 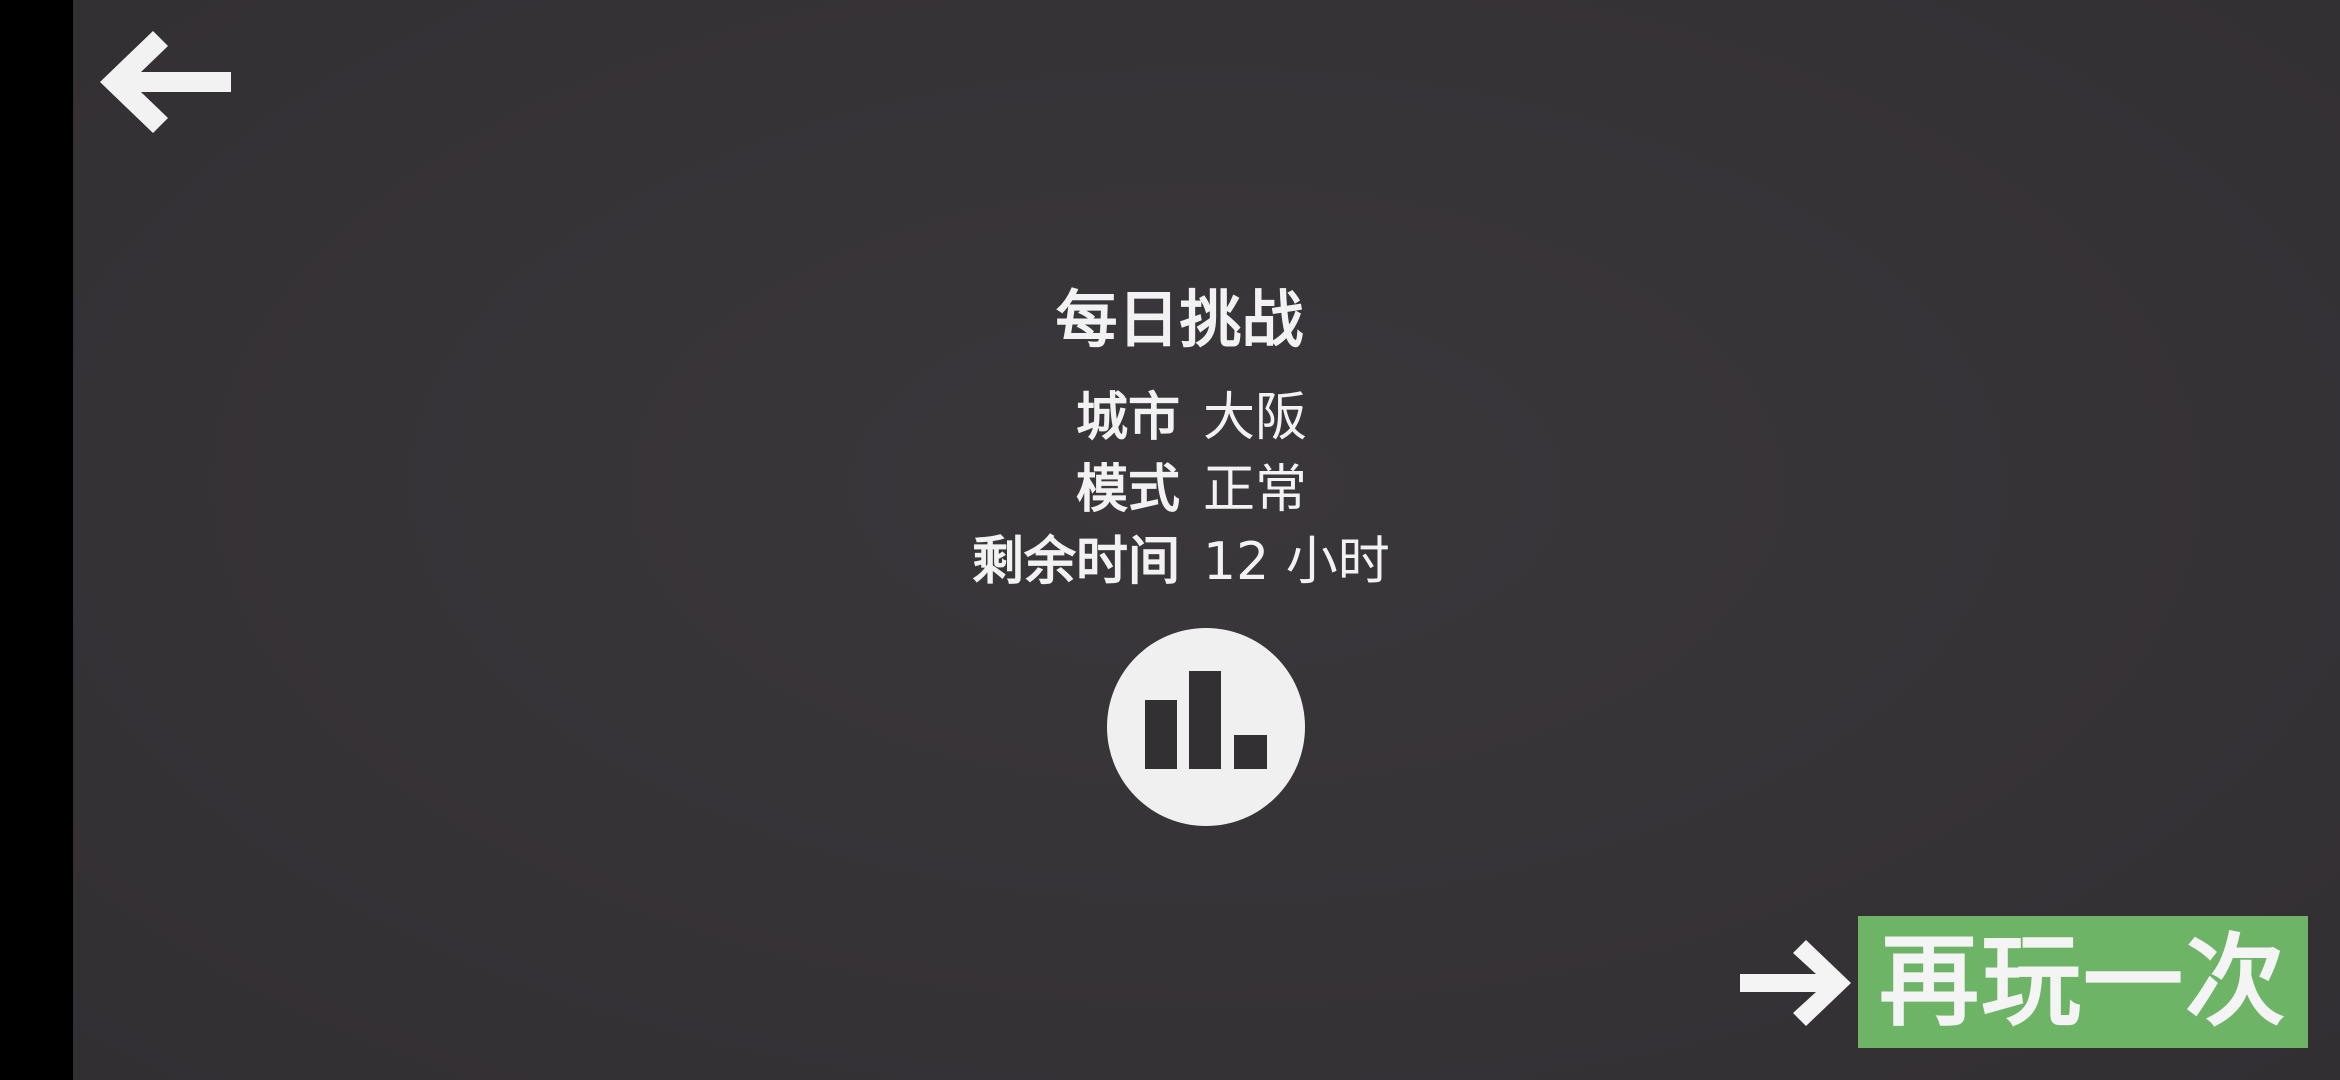 I want to click on left-black-bar, so click(x=36, y=540).